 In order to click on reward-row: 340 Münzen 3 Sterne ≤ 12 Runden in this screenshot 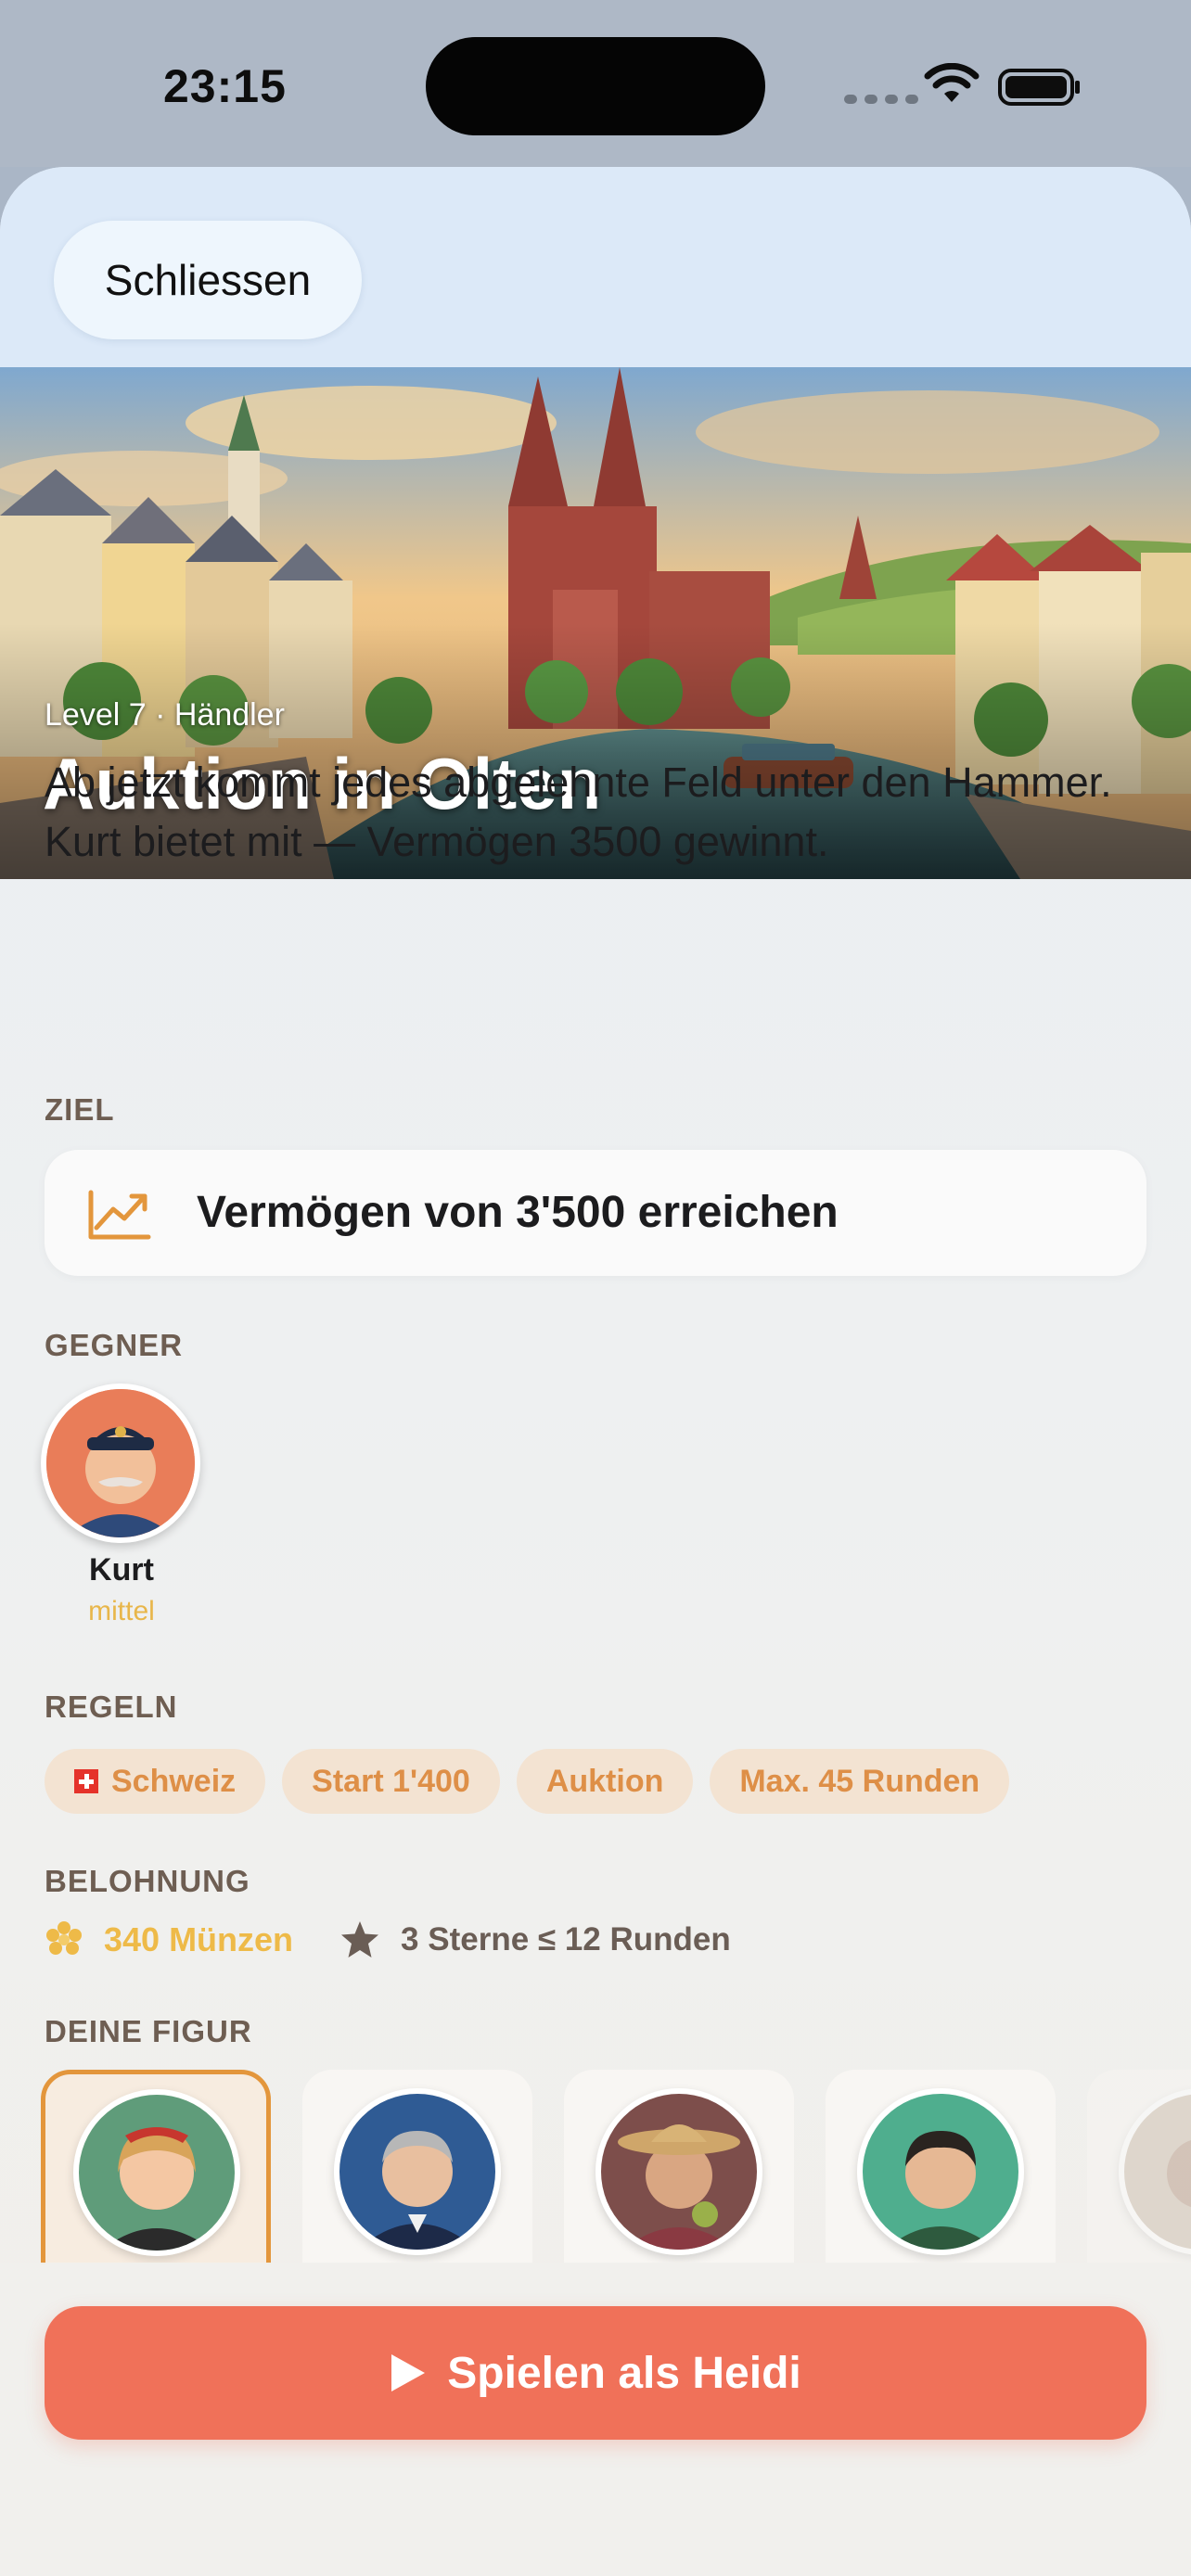, I will do `click(388, 1940)`.